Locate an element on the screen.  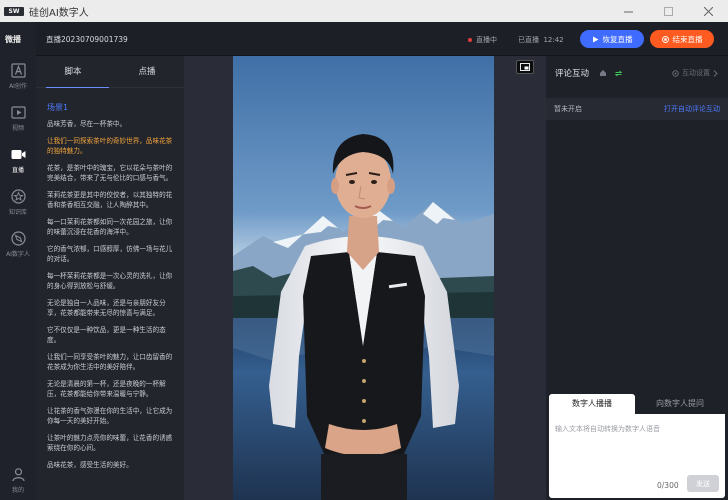
left-nav: 微播 AI创作 视频 直播 知识库 AI数字人 我的 is located at coordinates (18, 261).